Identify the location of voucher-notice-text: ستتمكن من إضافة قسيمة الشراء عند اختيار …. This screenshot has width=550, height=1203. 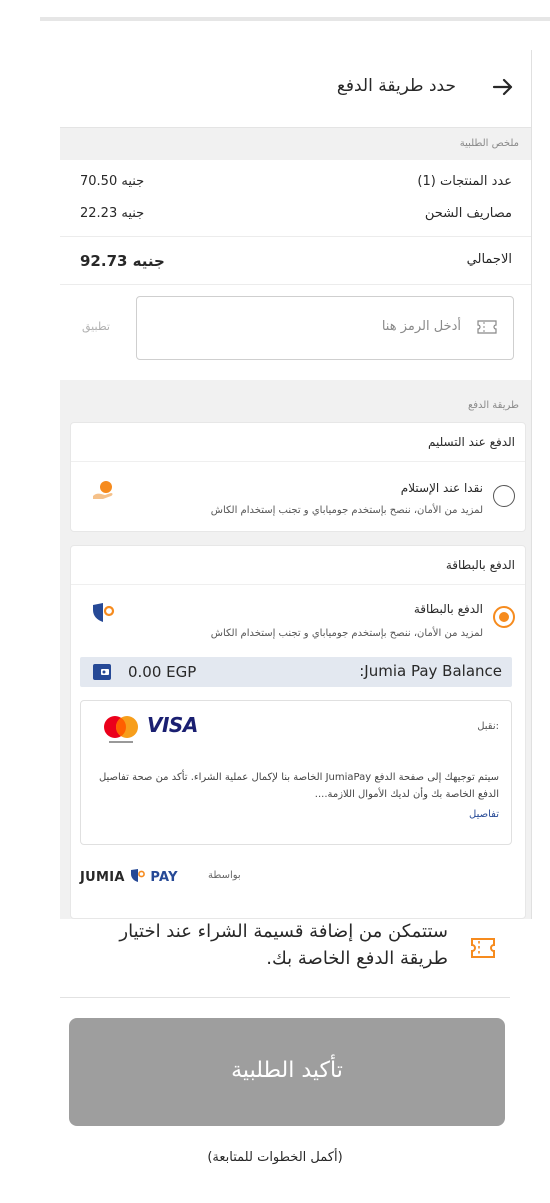
(283, 945).